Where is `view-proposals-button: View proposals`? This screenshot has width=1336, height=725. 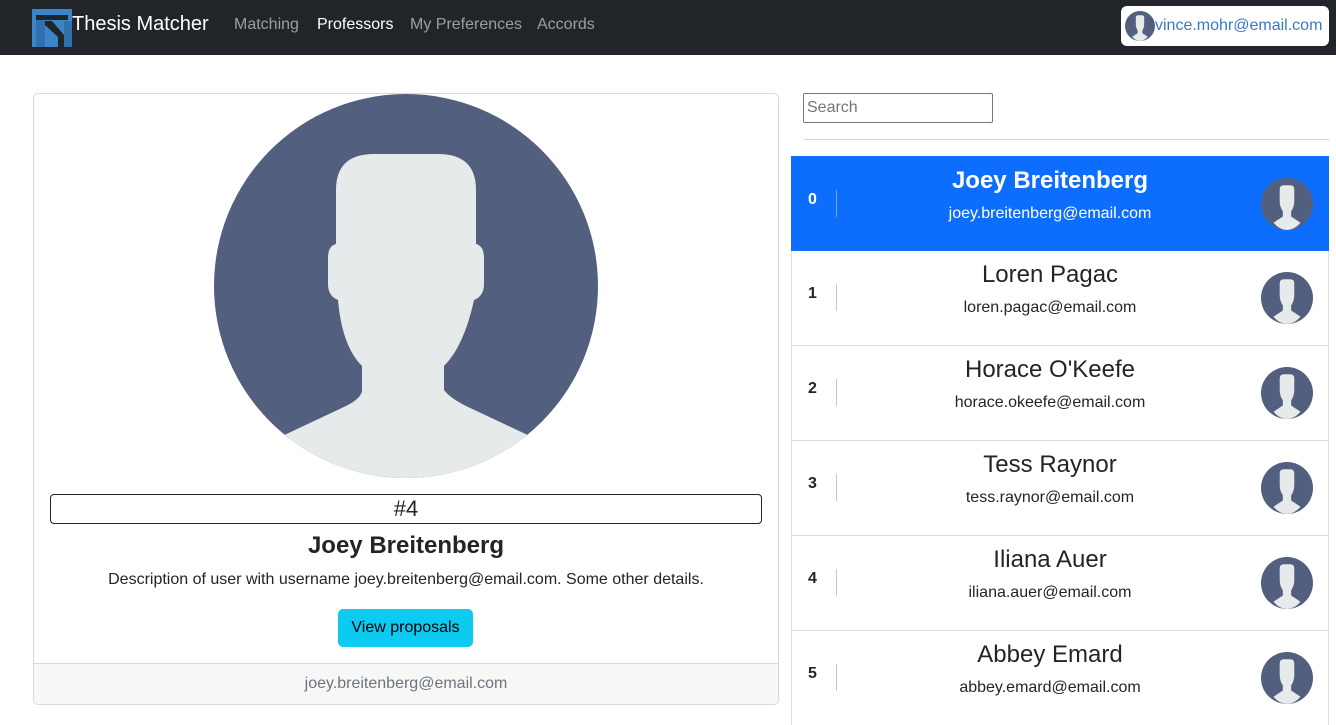
view-proposals-button: View proposals is located at coordinates (405, 628).